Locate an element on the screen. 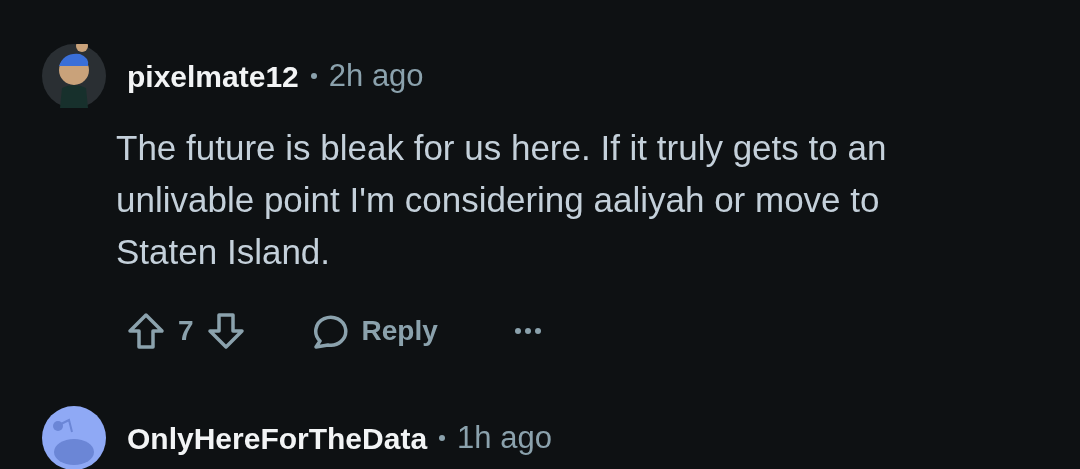 This screenshot has height=469, width=1080. vote-count: 7 is located at coordinates (186, 331).